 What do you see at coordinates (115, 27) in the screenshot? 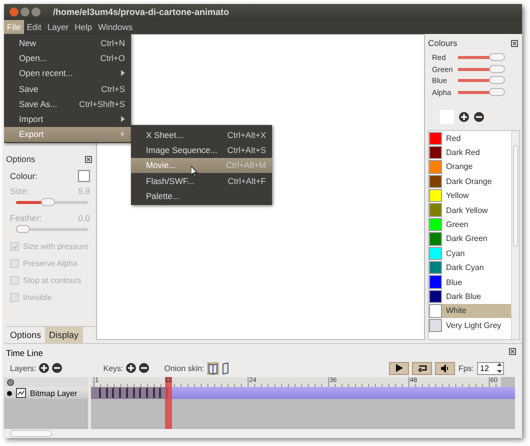
I see `menu-item: Windows` at bounding box center [115, 27].